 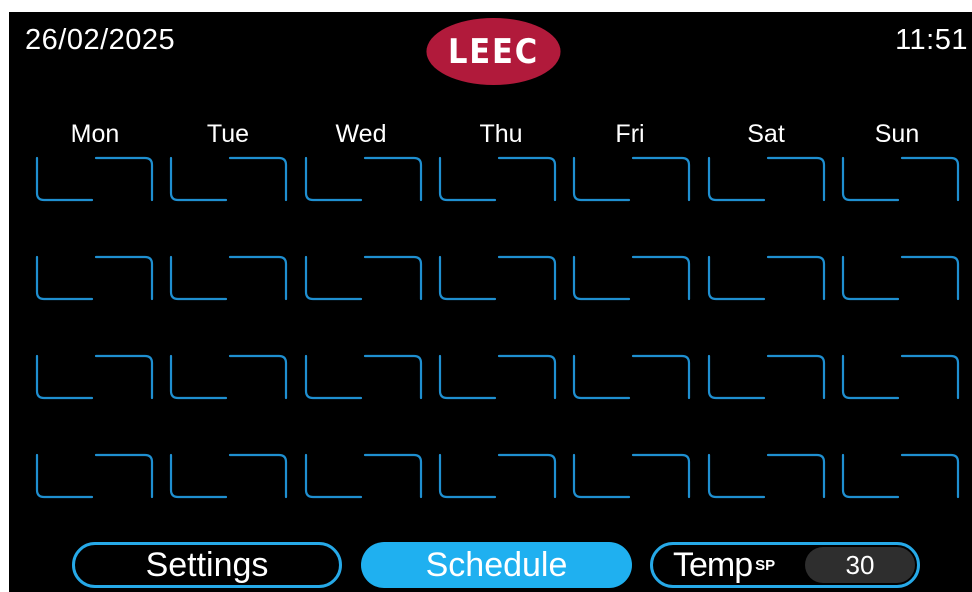 I want to click on brand-logo: LEEC, so click(x=493, y=51).